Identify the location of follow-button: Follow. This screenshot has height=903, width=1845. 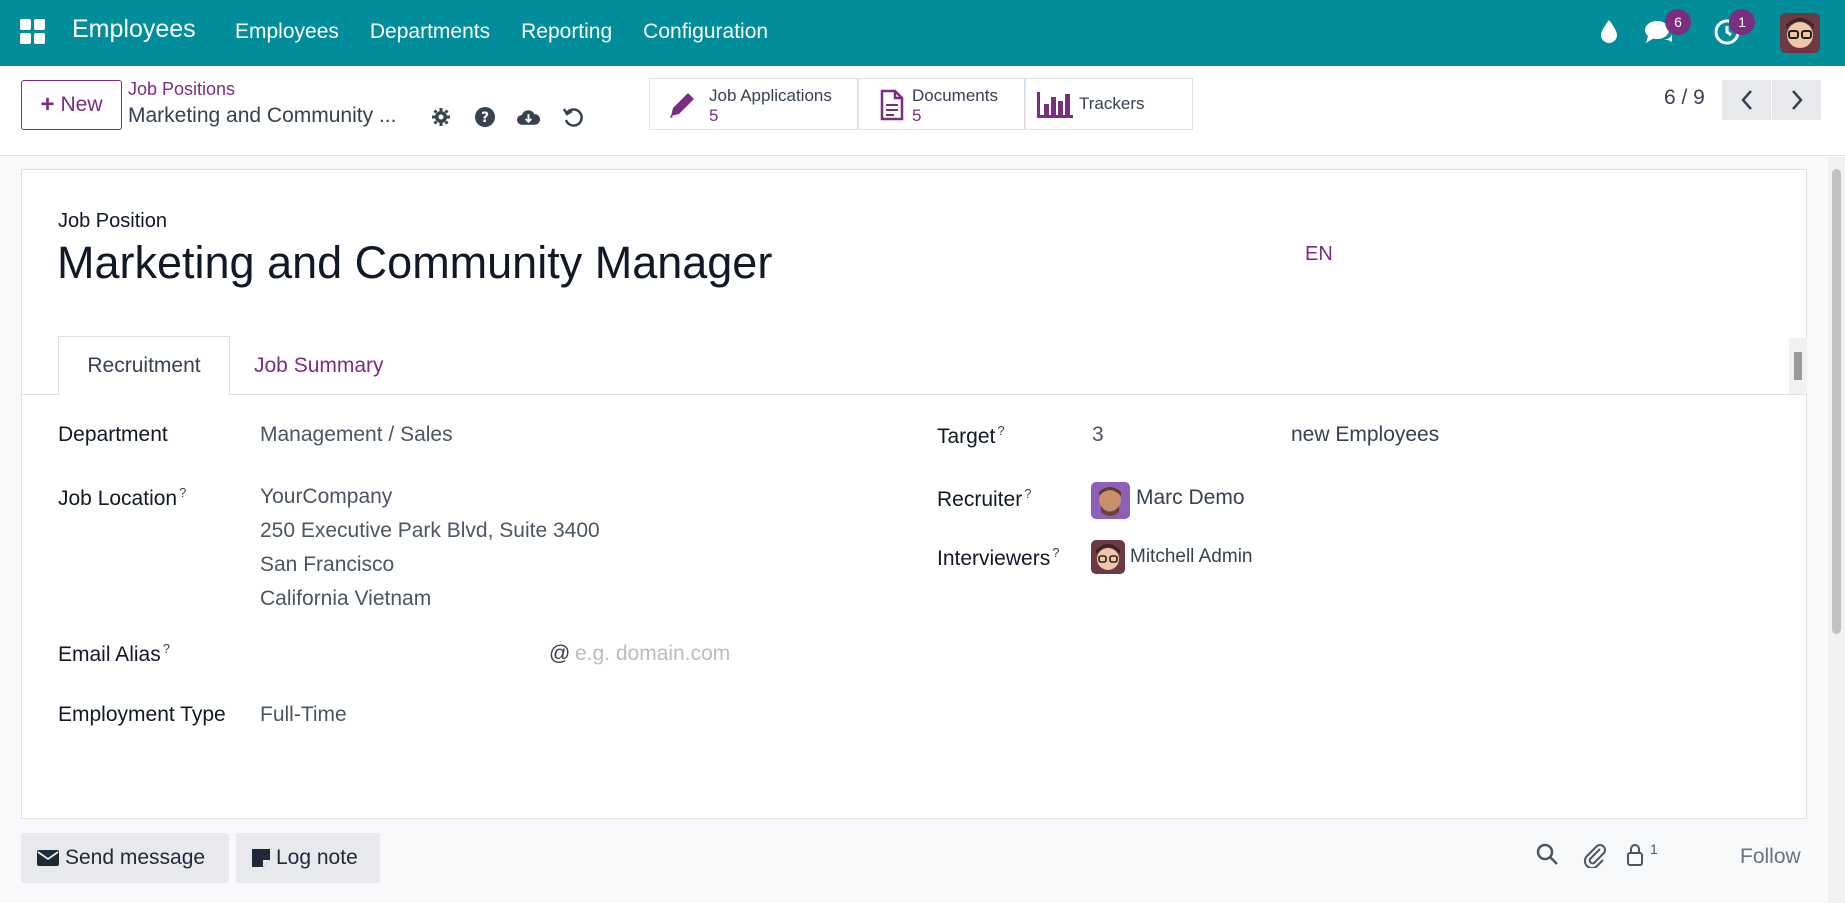
(1770, 857).